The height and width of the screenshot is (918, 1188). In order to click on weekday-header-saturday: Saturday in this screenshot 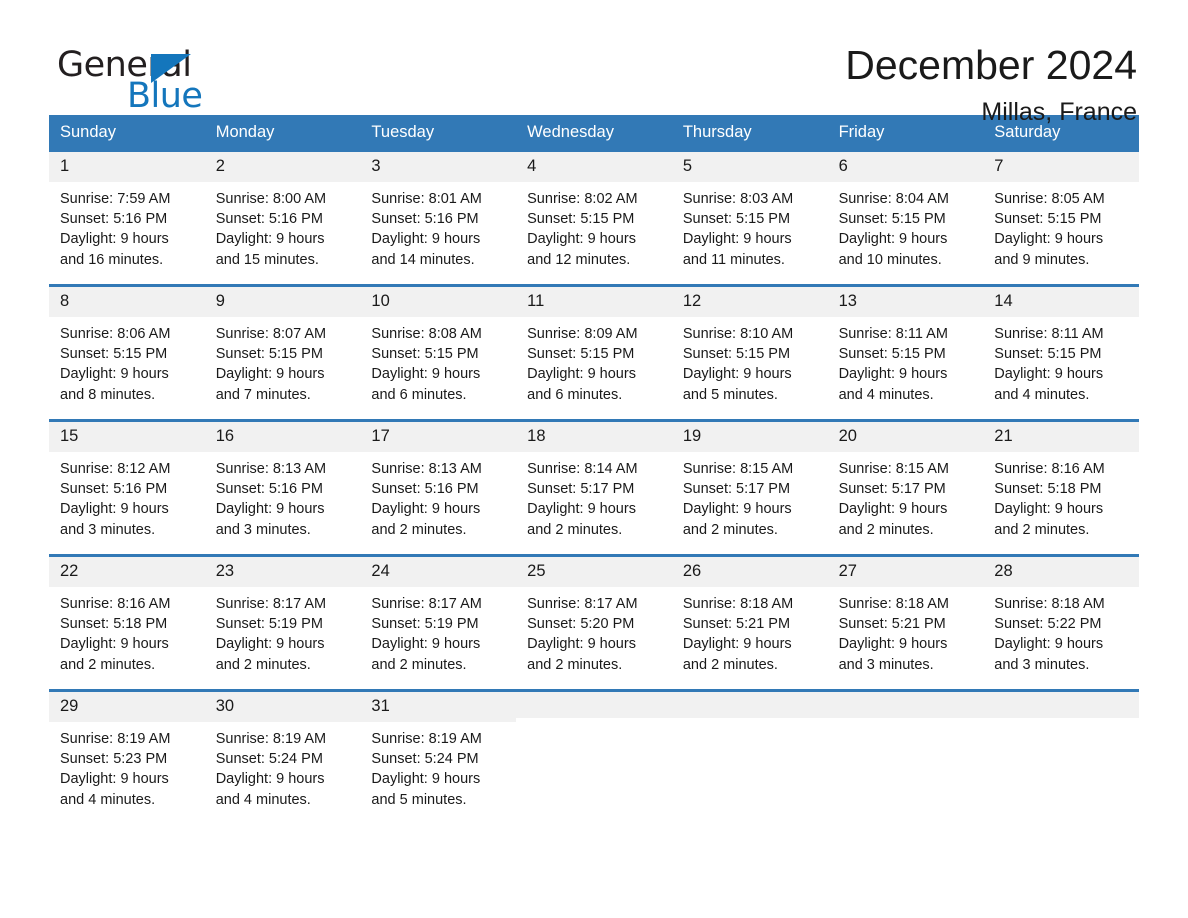, I will do `click(1027, 132)`.